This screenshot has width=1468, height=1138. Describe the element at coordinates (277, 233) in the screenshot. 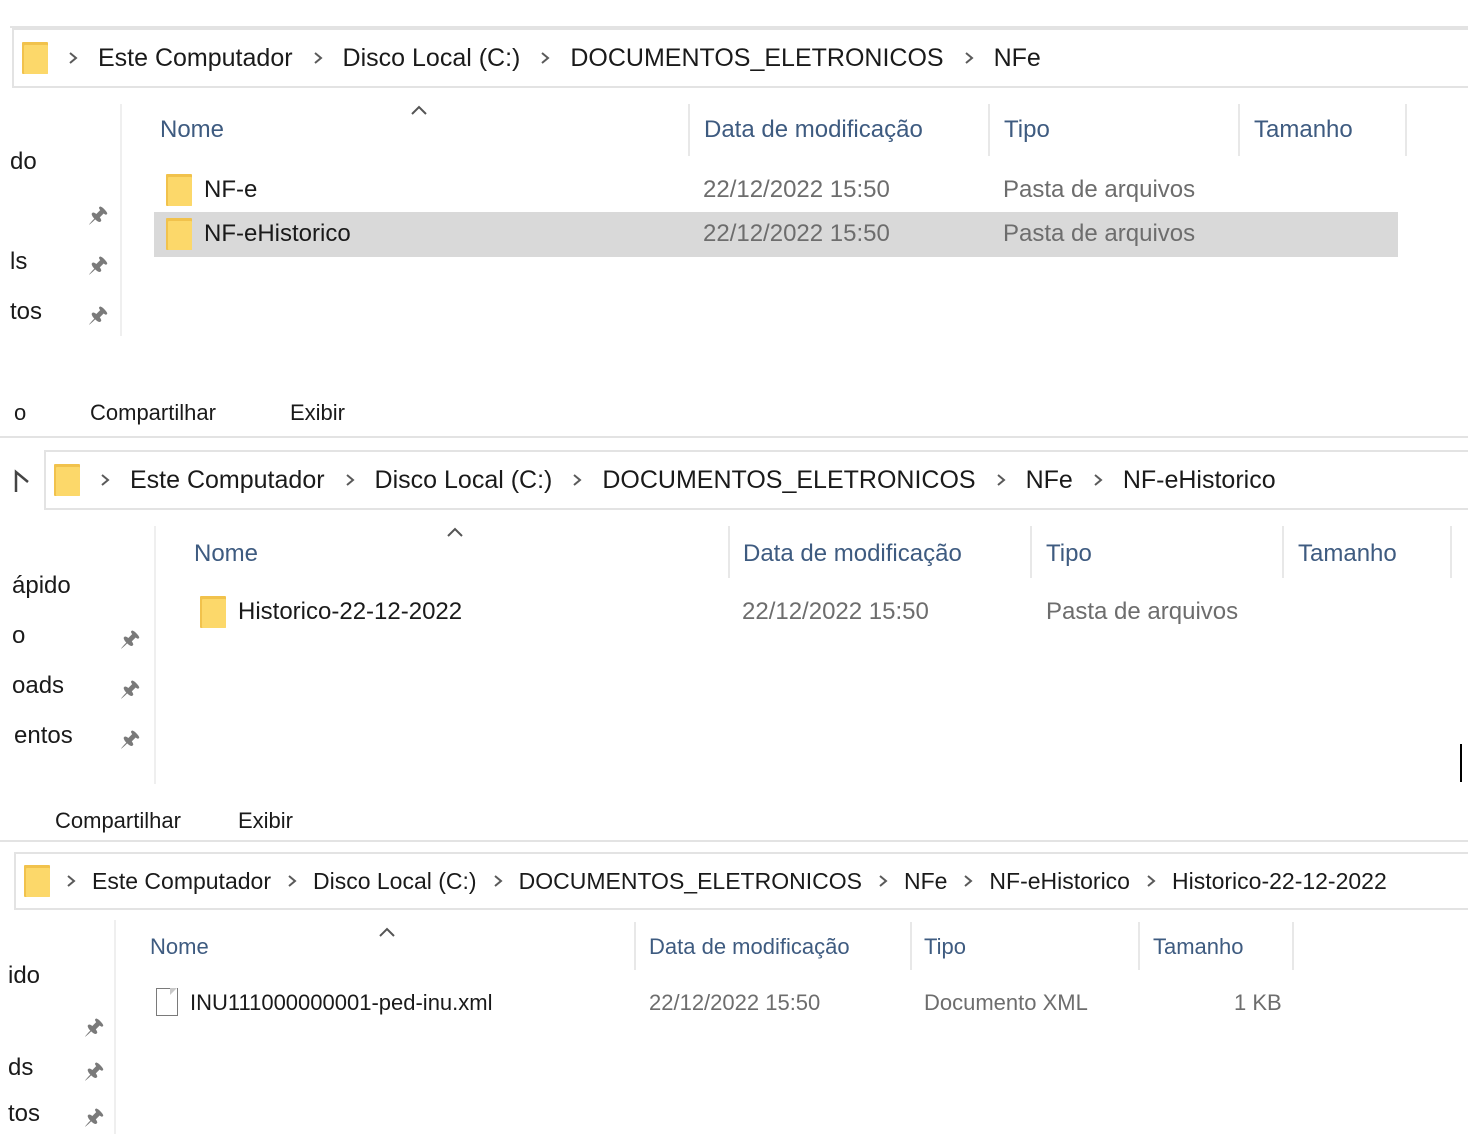

I see `file-name: NF-eHistorico` at that location.